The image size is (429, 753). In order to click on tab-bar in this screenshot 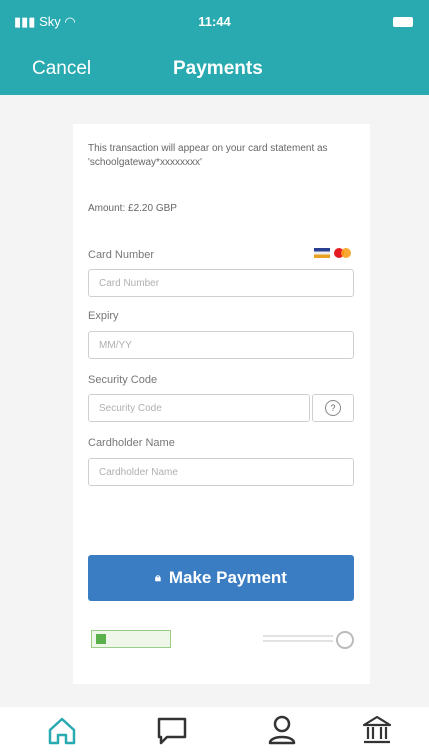, I will do `click(214, 730)`.